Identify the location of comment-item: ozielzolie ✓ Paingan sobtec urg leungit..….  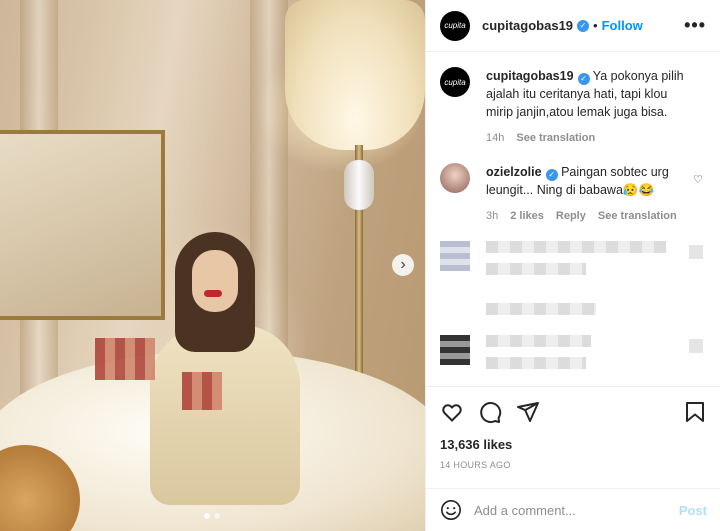
(573, 194).